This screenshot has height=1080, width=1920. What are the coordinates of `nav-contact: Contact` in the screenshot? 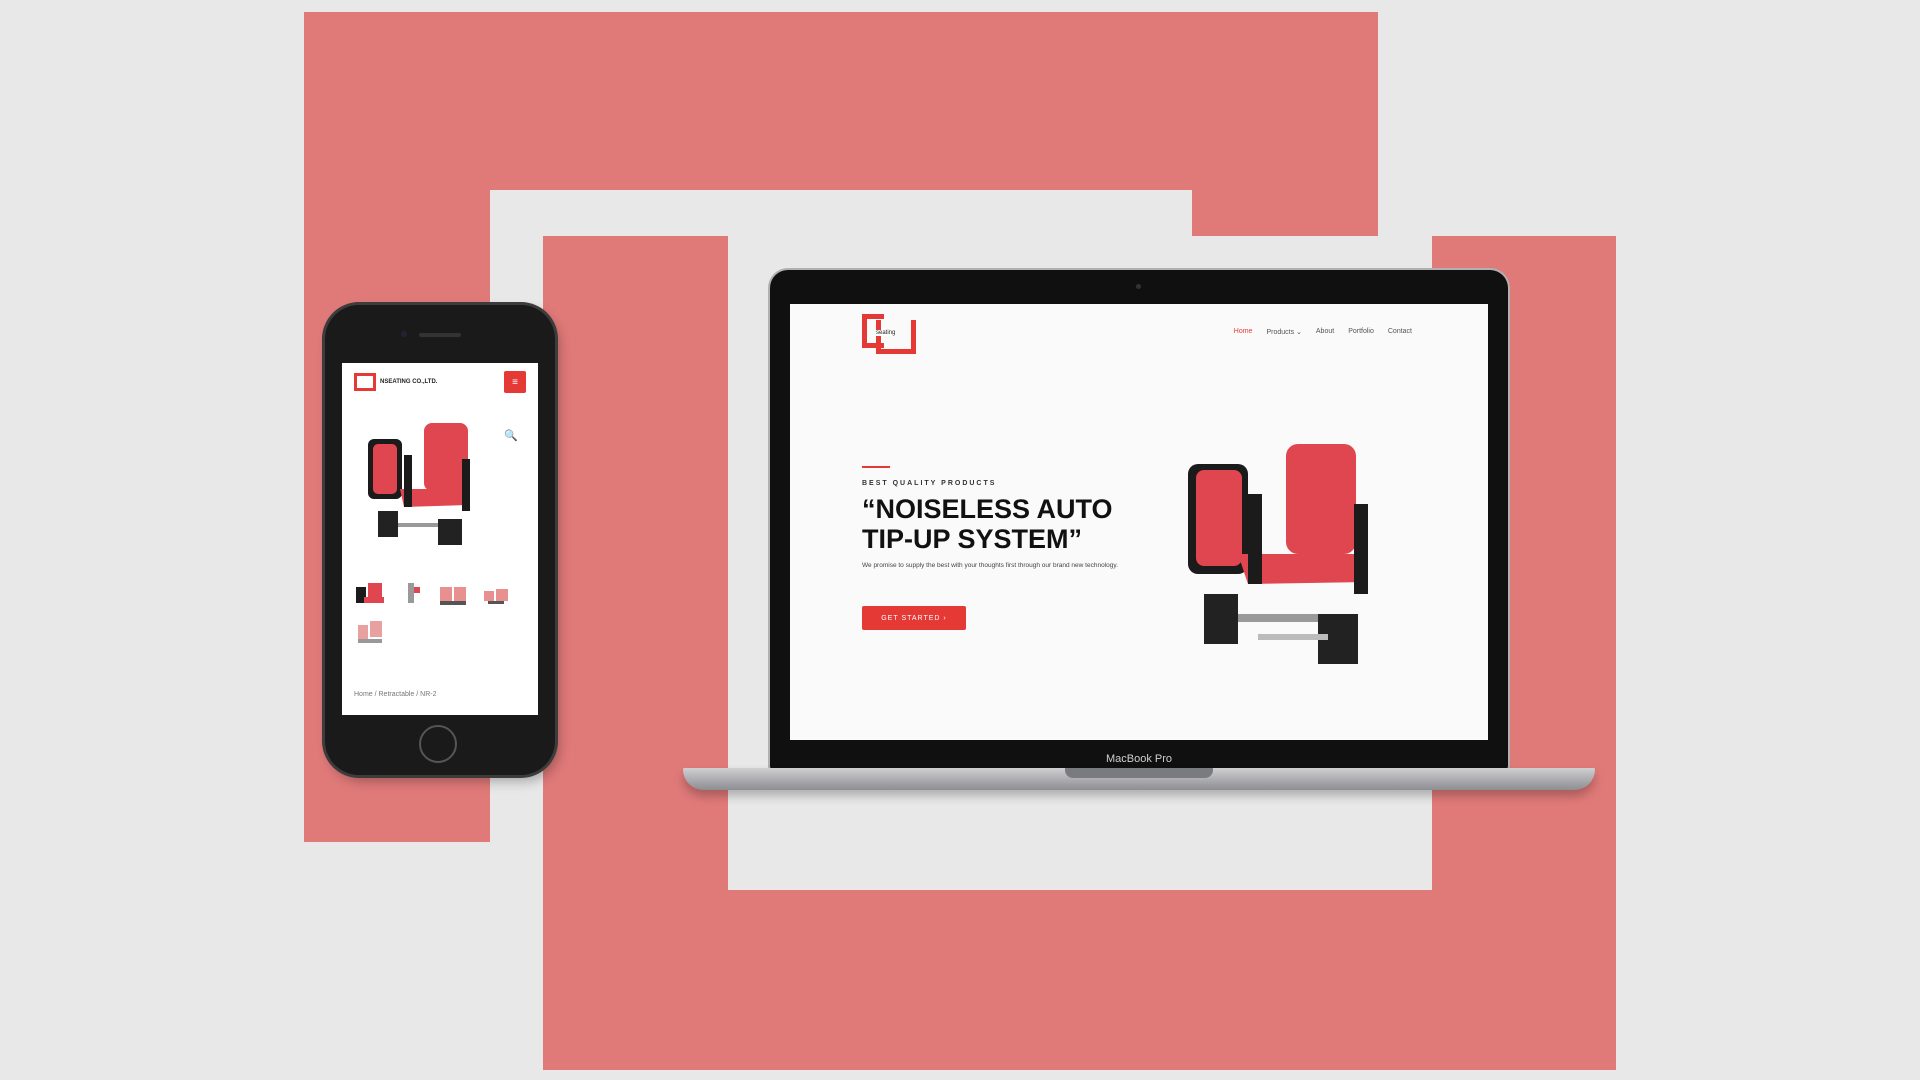 It's located at (1400, 332).